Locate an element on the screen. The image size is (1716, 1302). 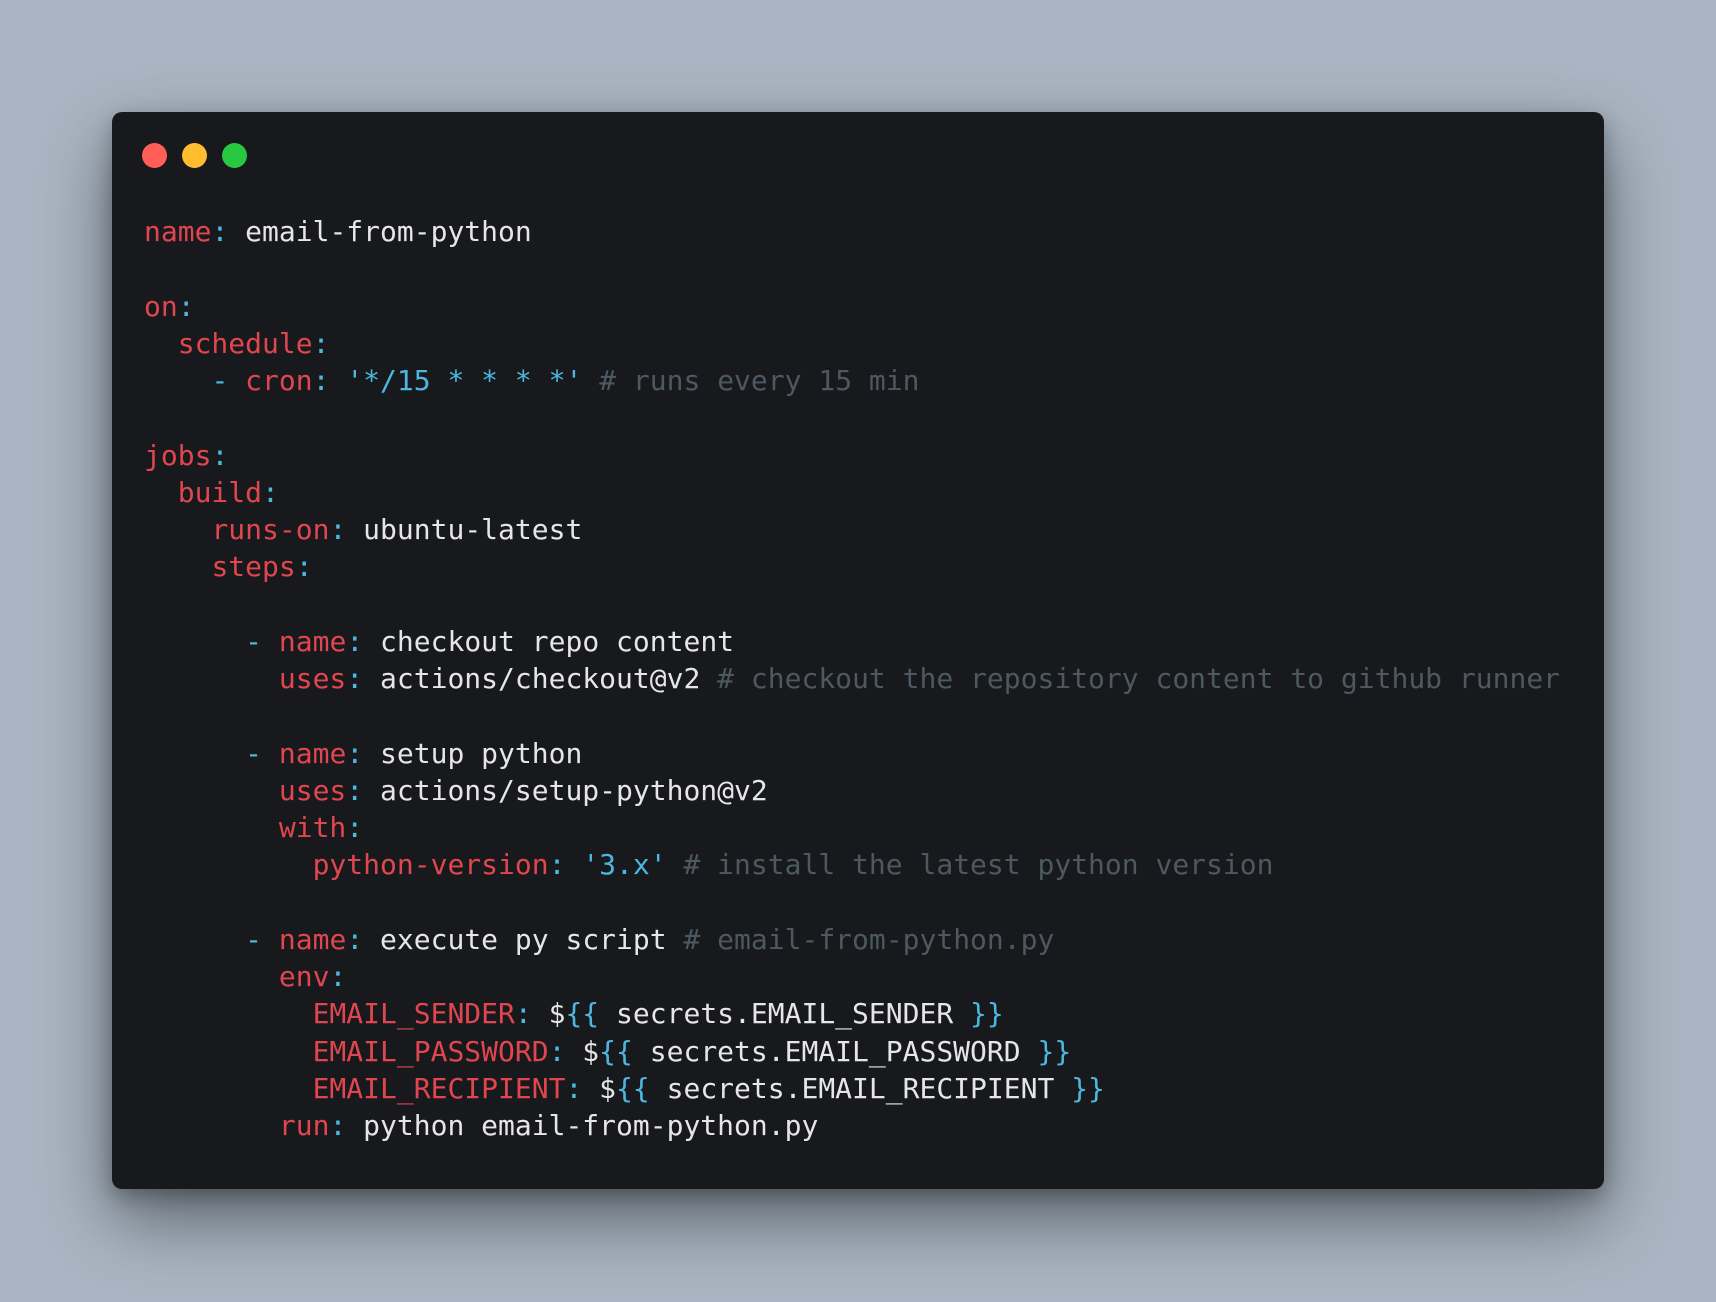
yaml-value: setup python is located at coordinates (473, 753).